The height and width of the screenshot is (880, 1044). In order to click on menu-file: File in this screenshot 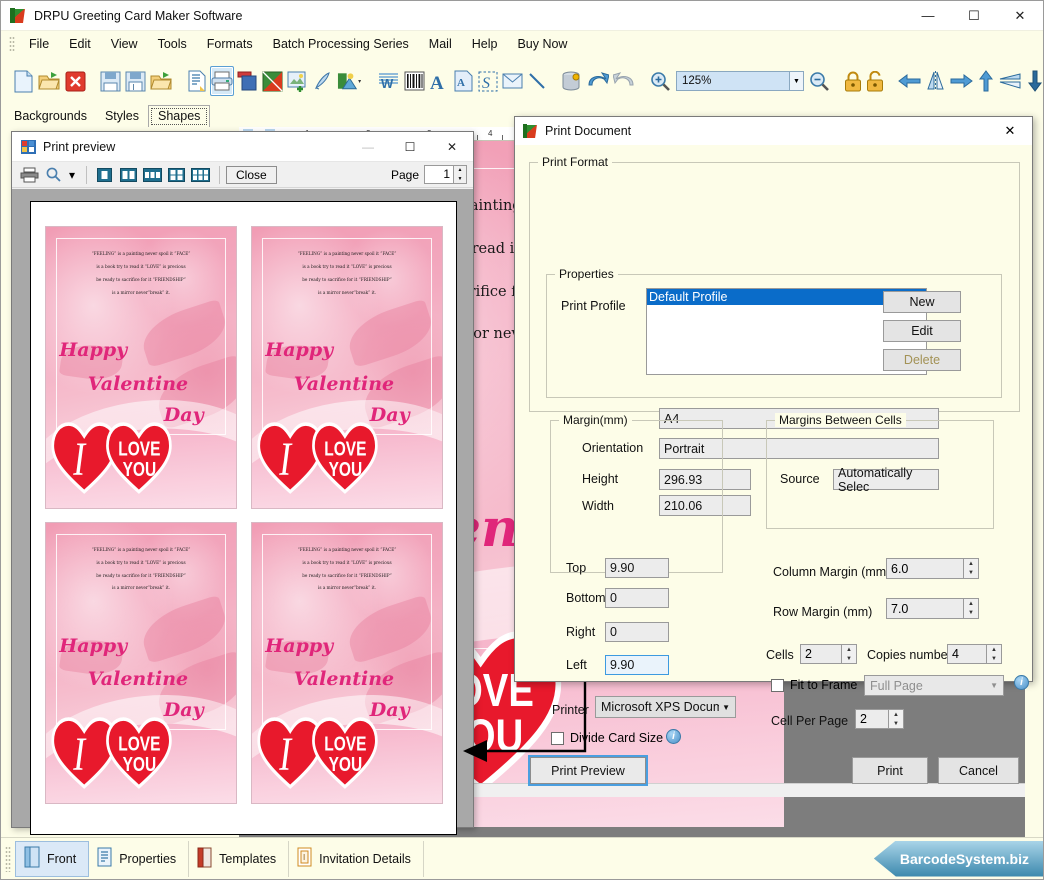, I will do `click(39, 44)`.